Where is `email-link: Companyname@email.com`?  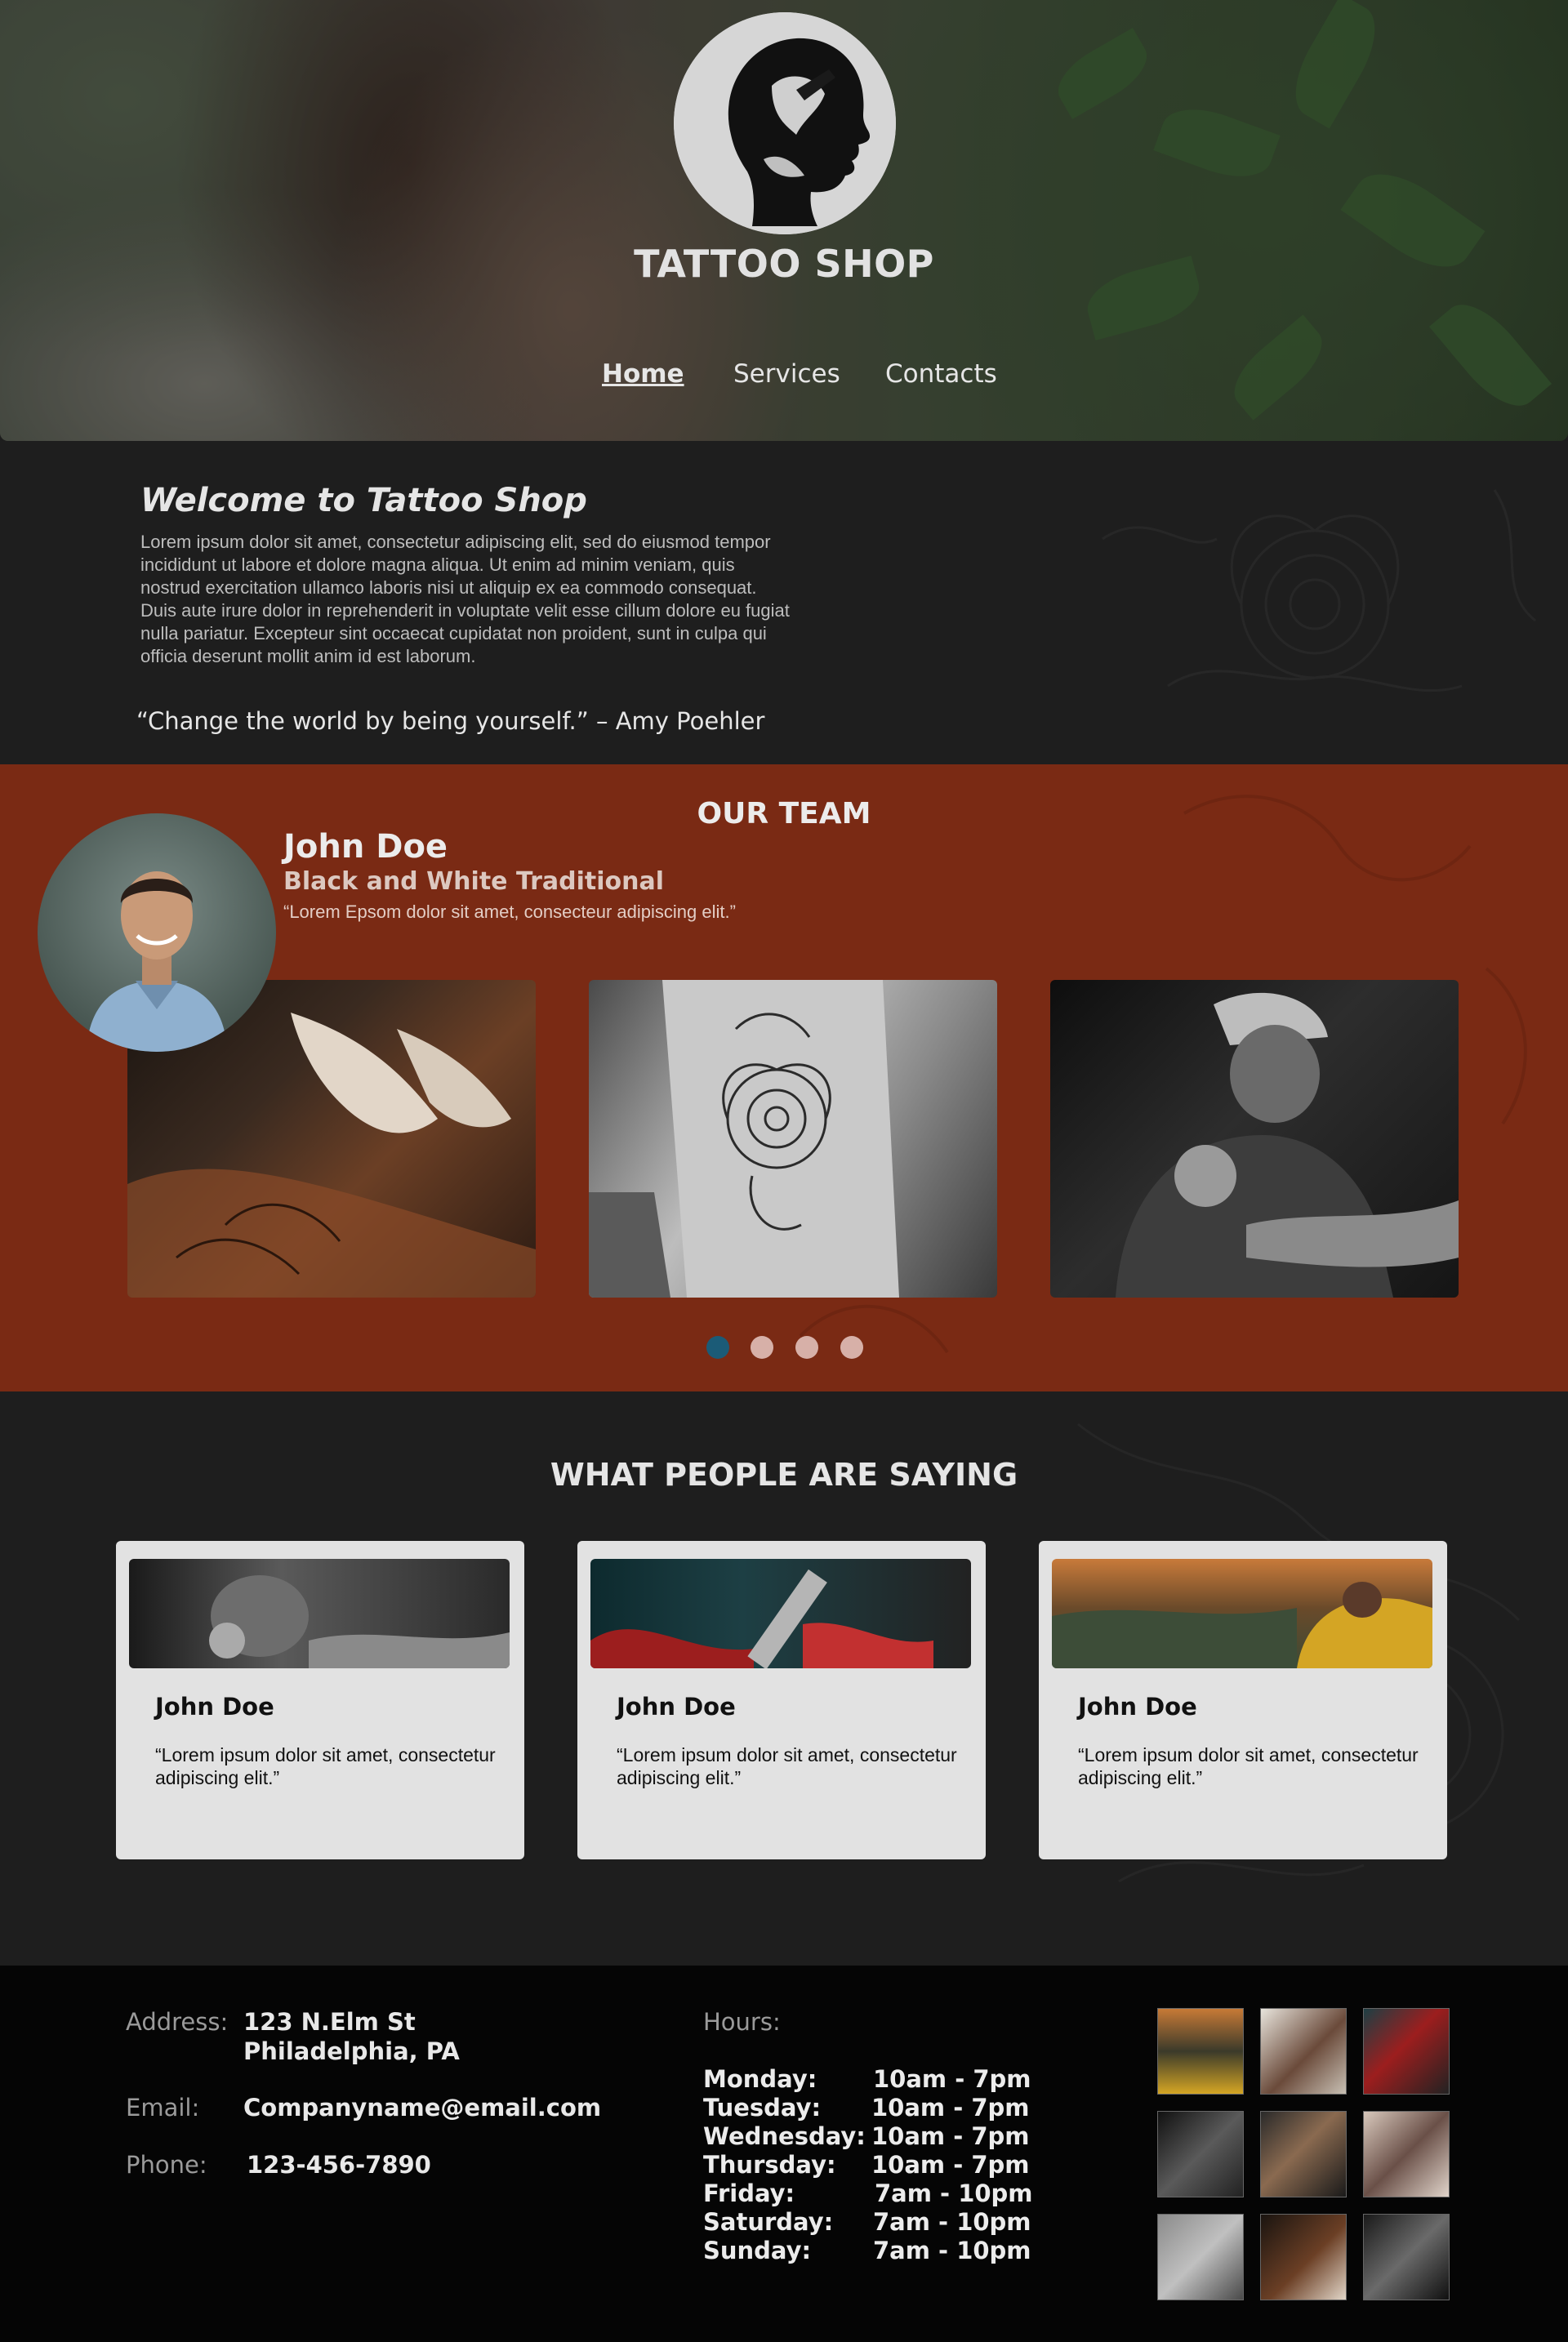
email-link: Companyname@email.com is located at coordinates (422, 2108).